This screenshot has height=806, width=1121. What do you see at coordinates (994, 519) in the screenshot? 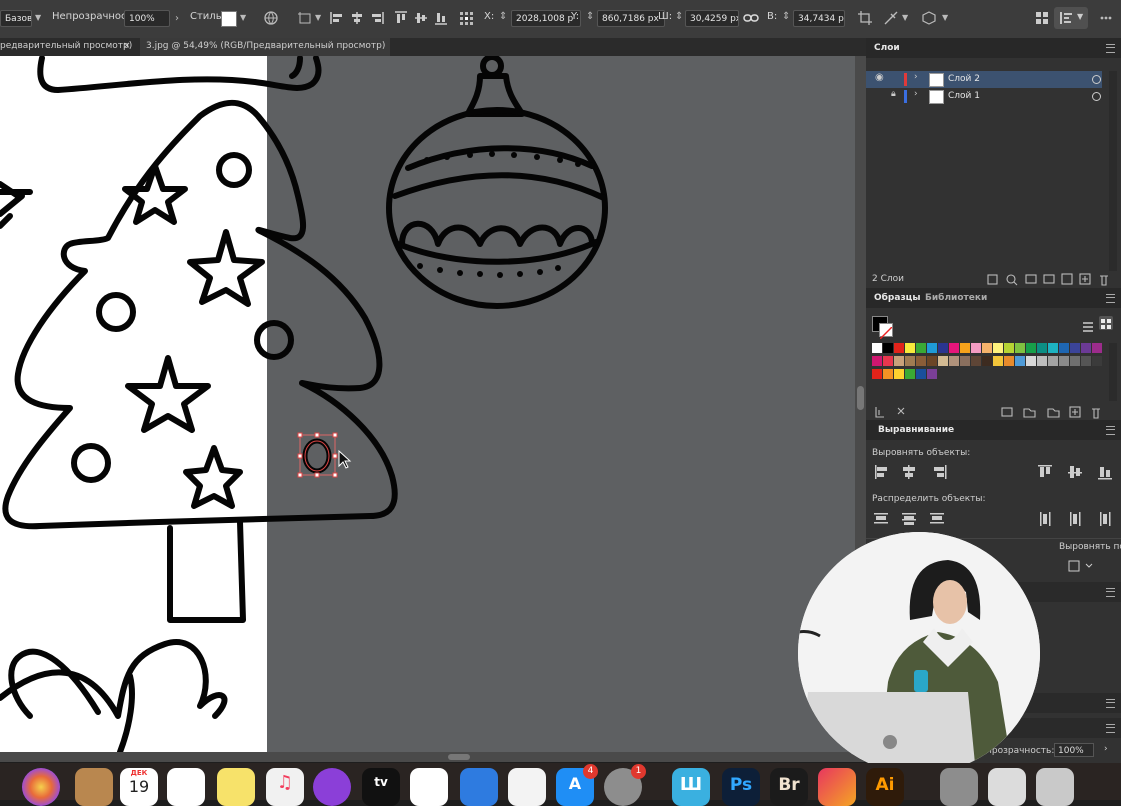
I see `distribute-objects-icons` at bounding box center [994, 519].